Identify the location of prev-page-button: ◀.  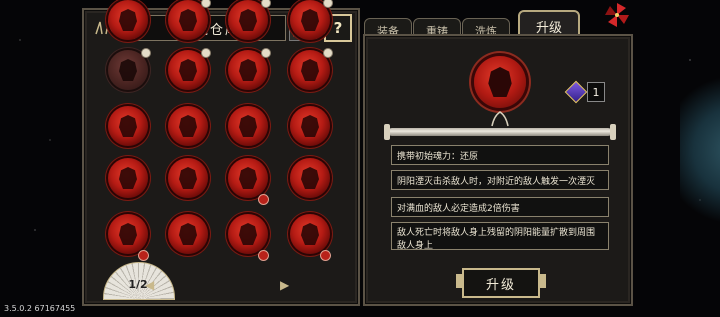
(149, 285).